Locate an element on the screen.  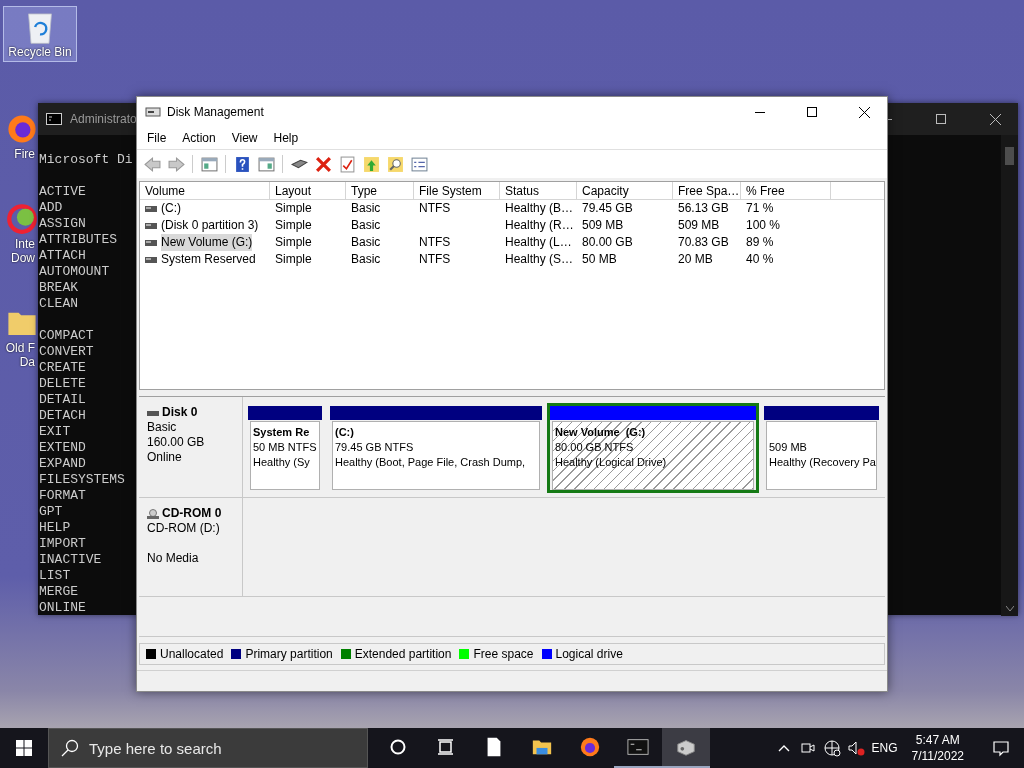
column-header: Status is located at coordinates (538, 191).